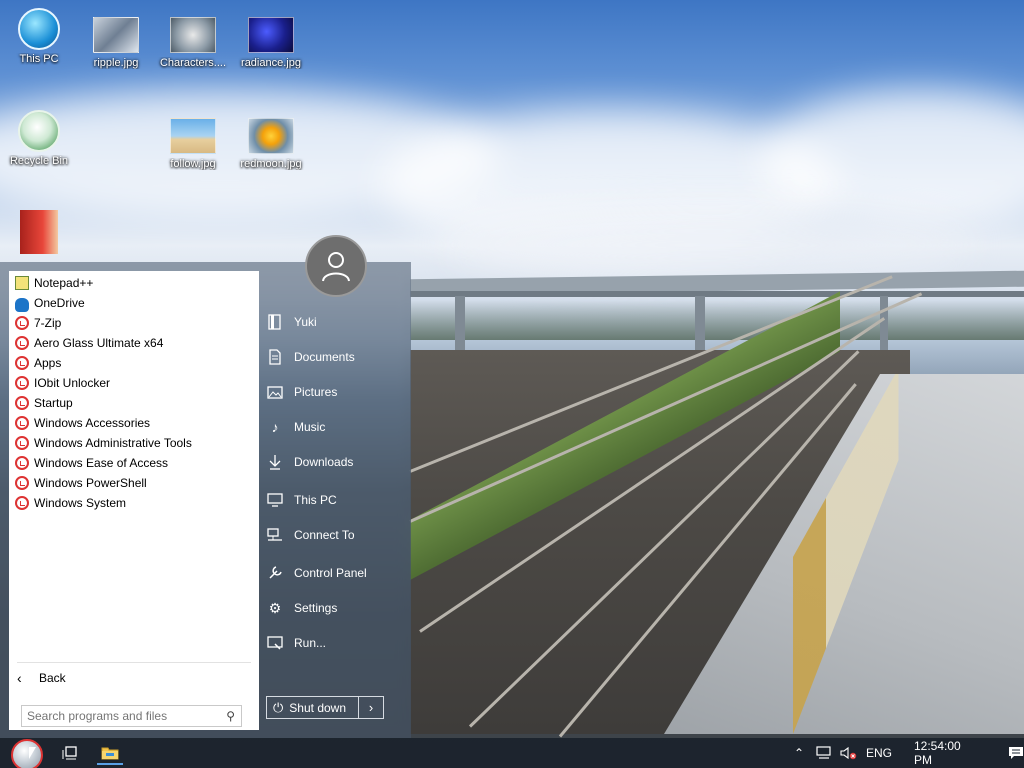  I want to click on place-downloads: Downloads, so click(309, 462).